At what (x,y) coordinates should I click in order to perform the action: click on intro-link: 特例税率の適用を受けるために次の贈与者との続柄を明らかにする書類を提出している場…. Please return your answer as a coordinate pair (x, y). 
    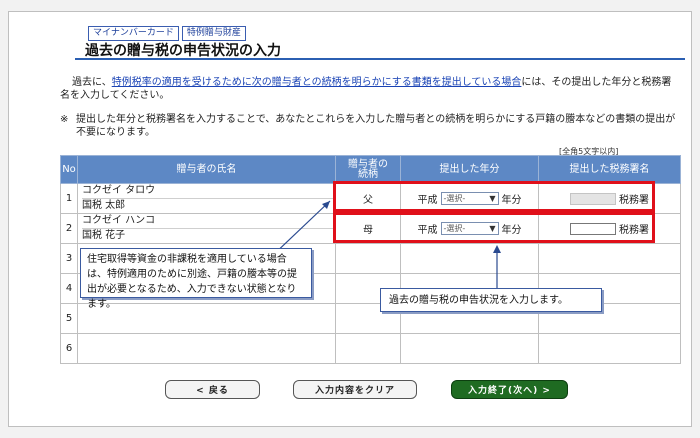
    Looking at the image, I should click on (317, 82).